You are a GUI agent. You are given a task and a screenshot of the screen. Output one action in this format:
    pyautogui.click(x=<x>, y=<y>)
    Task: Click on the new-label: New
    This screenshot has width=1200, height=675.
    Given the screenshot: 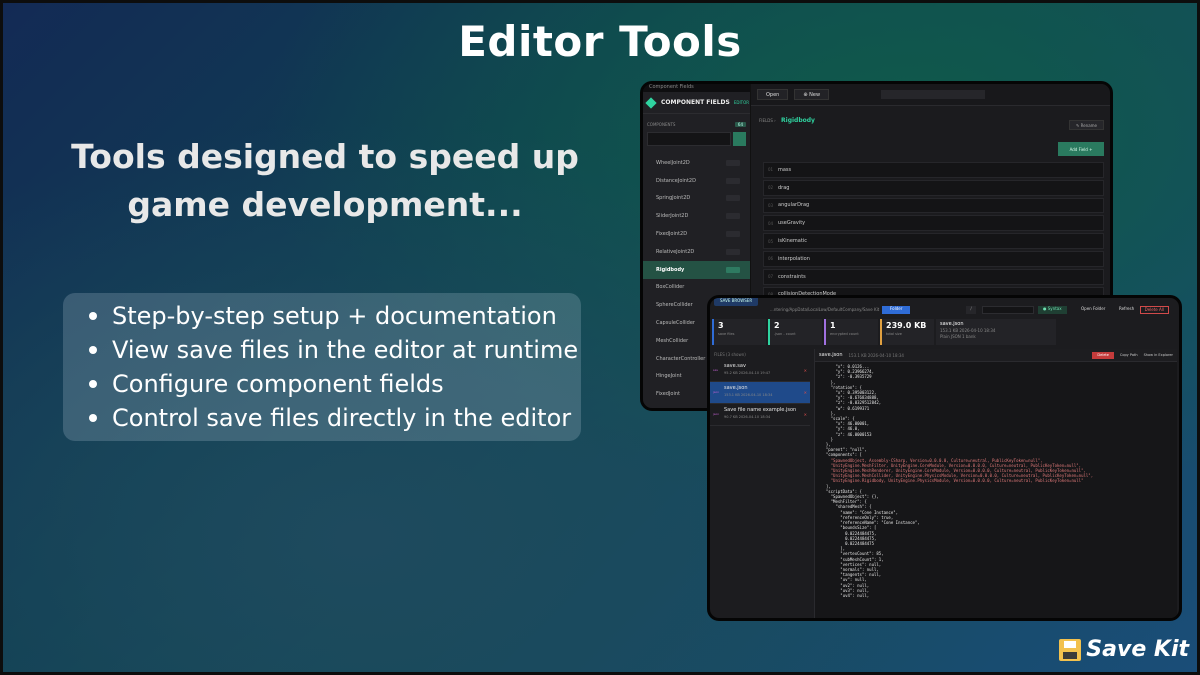 What is the action you would take?
    pyautogui.click(x=815, y=94)
    